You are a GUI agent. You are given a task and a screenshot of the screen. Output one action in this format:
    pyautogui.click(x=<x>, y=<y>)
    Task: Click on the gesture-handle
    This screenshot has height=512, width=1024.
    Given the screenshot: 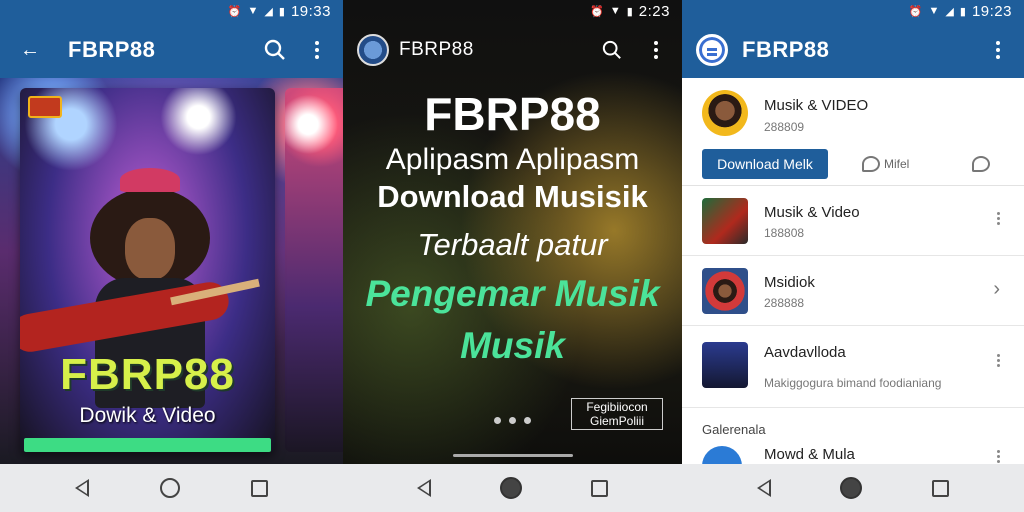 What is the action you would take?
    pyautogui.click(x=513, y=455)
    